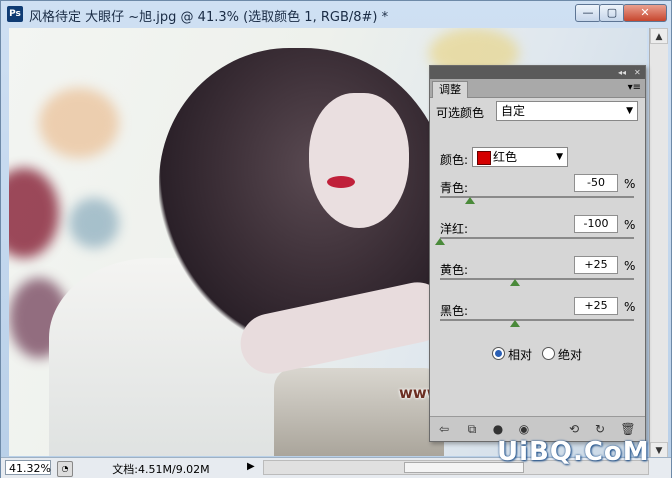 This screenshot has width=672, height=478. I want to click on status-menu-arrow-icon: ▶, so click(251, 466).